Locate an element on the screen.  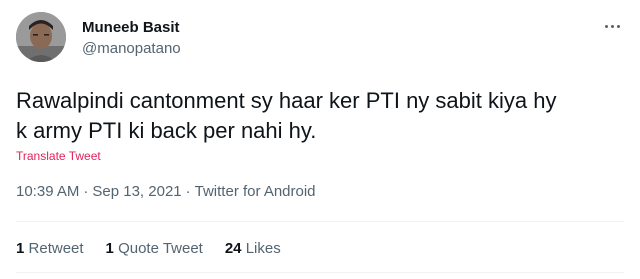
likes-label: Likes is located at coordinates (263, 248).